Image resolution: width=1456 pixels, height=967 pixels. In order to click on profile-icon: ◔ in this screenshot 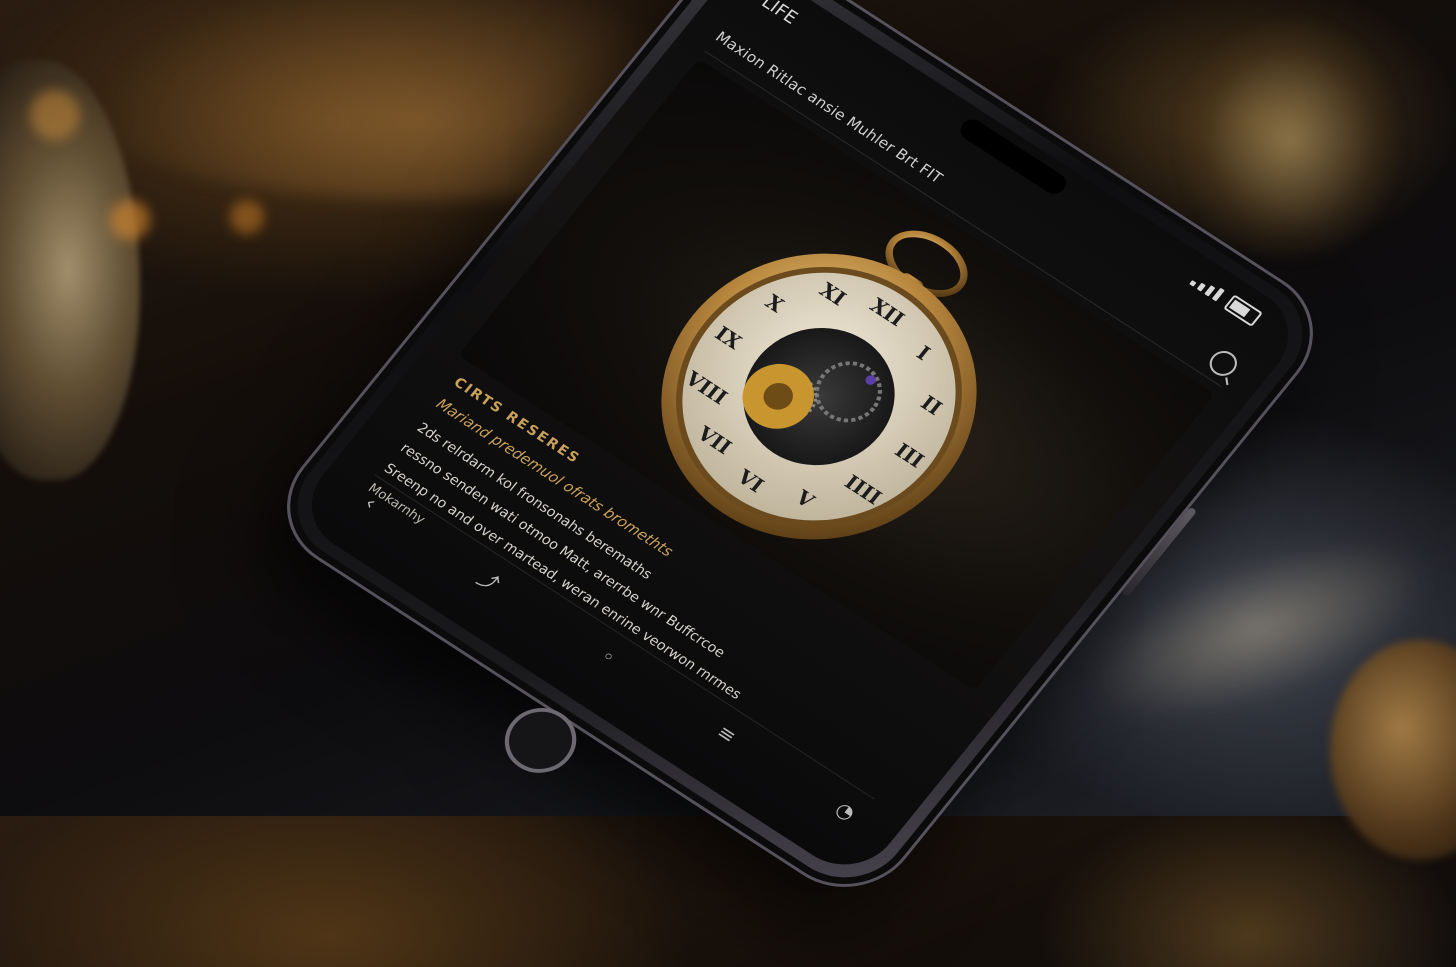, I will do `click(845, 810)`.